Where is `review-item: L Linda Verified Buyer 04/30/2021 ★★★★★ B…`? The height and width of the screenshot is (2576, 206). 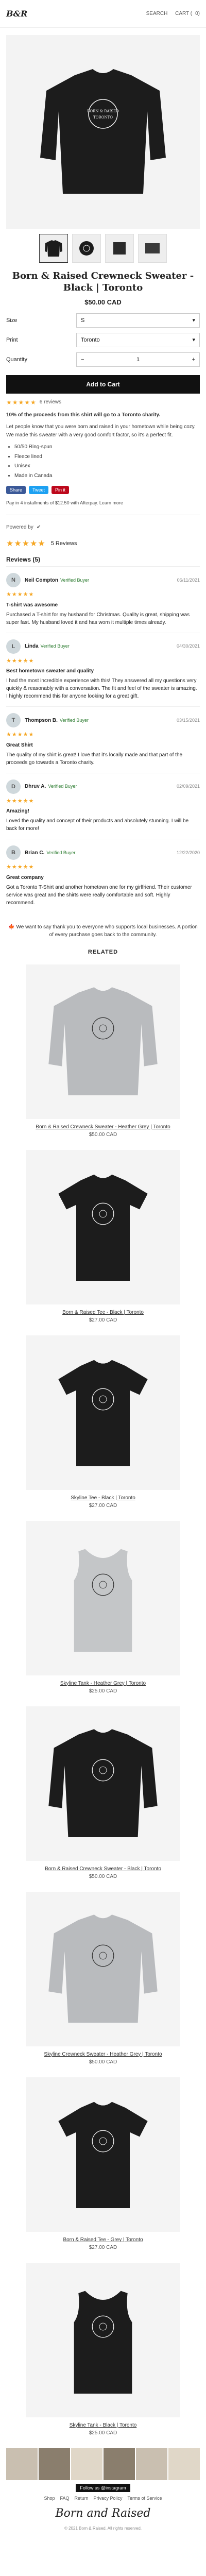 review-item: L Linda Verified Buyer 04/30/2021 ★★★★★ B… is located at coordinates (103, 669).